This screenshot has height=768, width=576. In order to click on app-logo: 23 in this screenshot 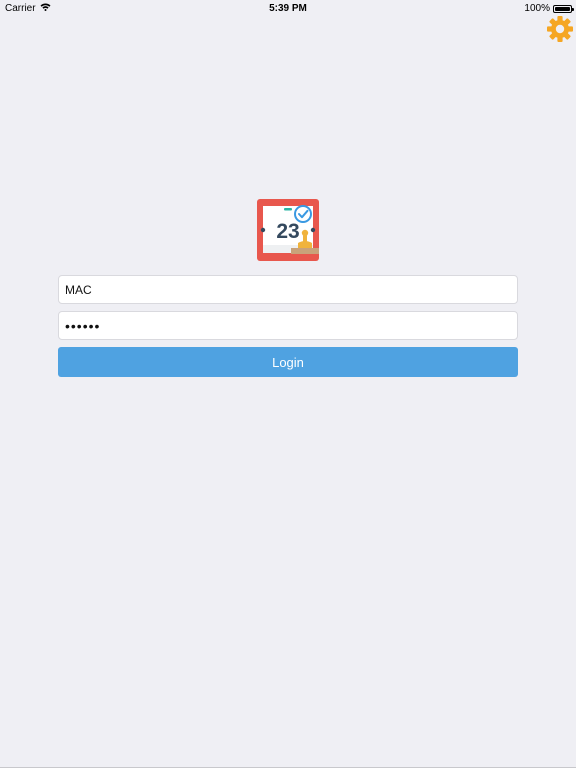, I will do `click(288, 230)`.